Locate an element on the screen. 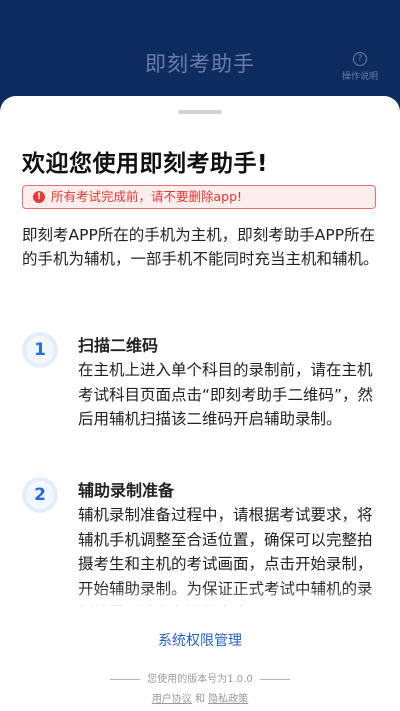 The image size is (400, 711). and-text: 和 is located at coordinates (200, 699).